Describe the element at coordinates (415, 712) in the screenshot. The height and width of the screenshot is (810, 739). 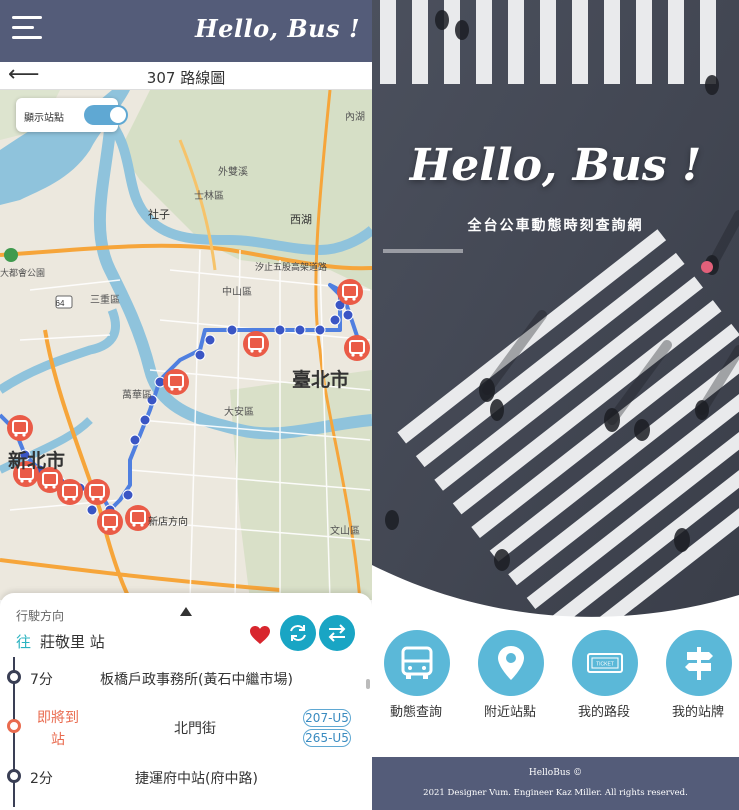
I see `feature-label: 動態查詢` at that location.